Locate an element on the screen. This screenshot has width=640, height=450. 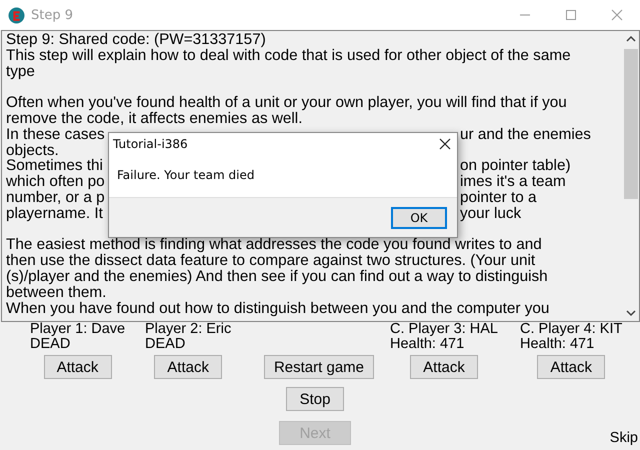
text-line: ur and the enemies is located at coordinates (525, 134).